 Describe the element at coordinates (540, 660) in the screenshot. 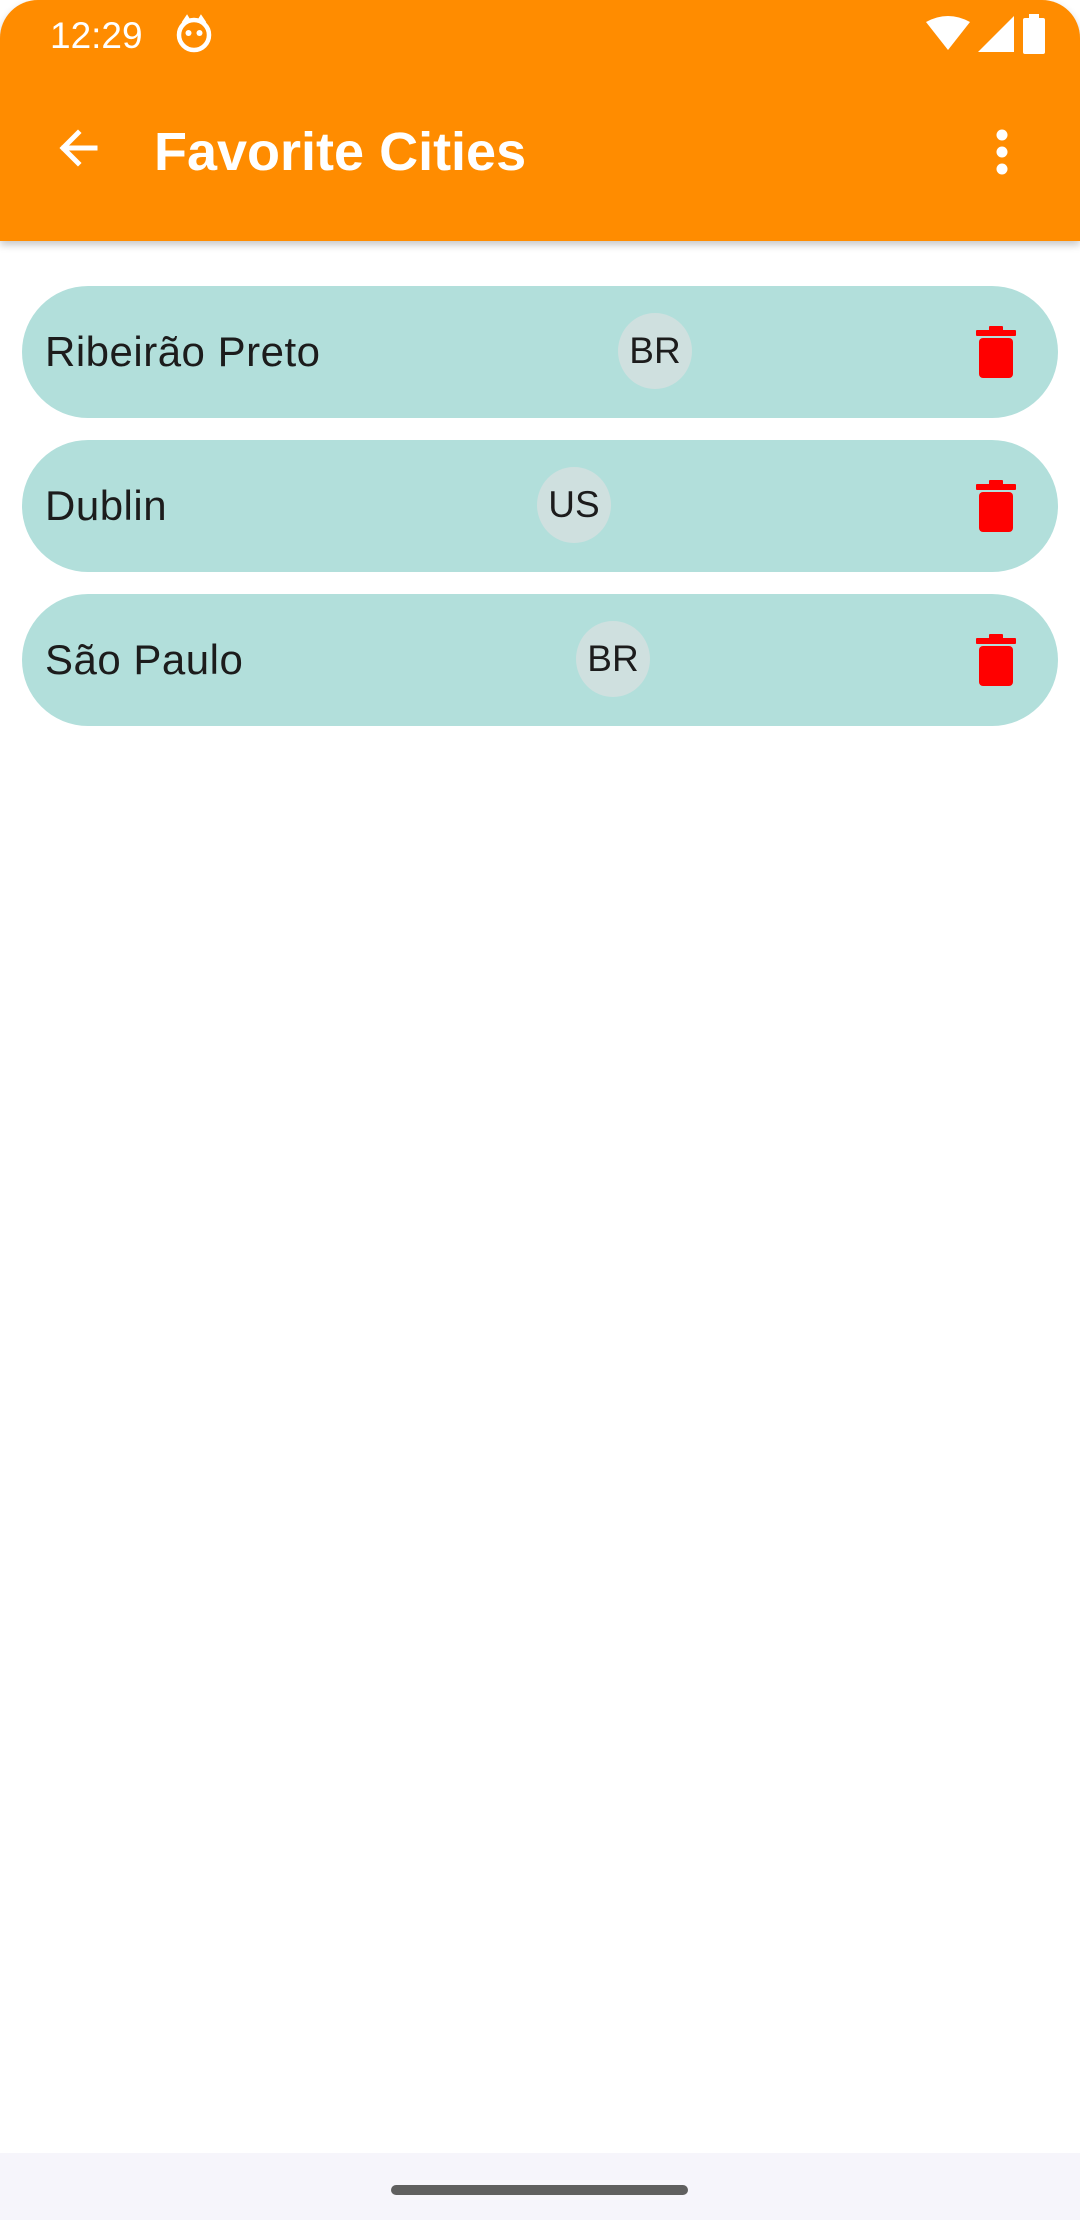

I see `city-card: São Paulo BR` at that location.